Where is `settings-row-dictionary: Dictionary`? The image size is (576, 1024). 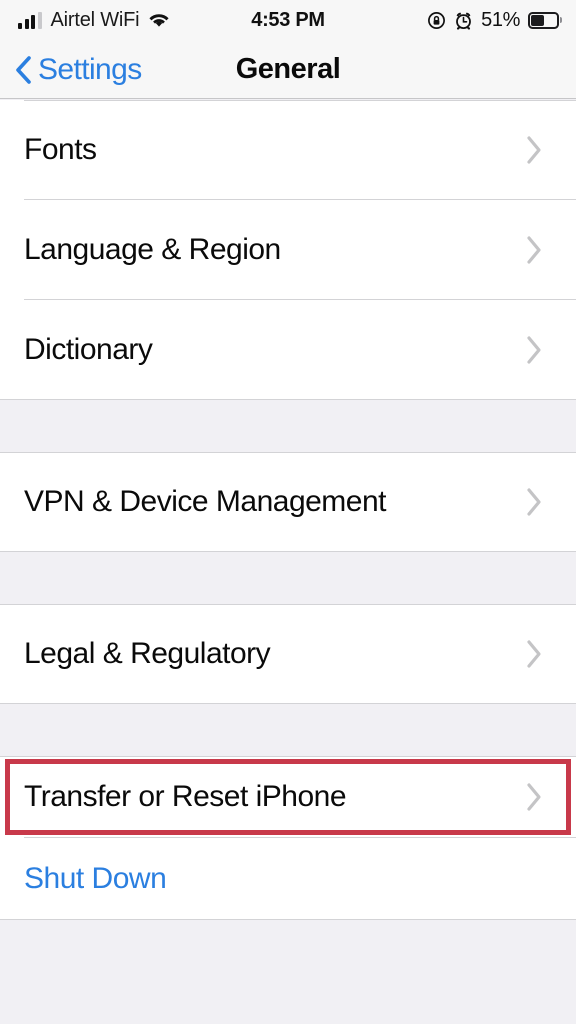 settings-row-dictionary: Dictionary is located at coordinates (288, 350).